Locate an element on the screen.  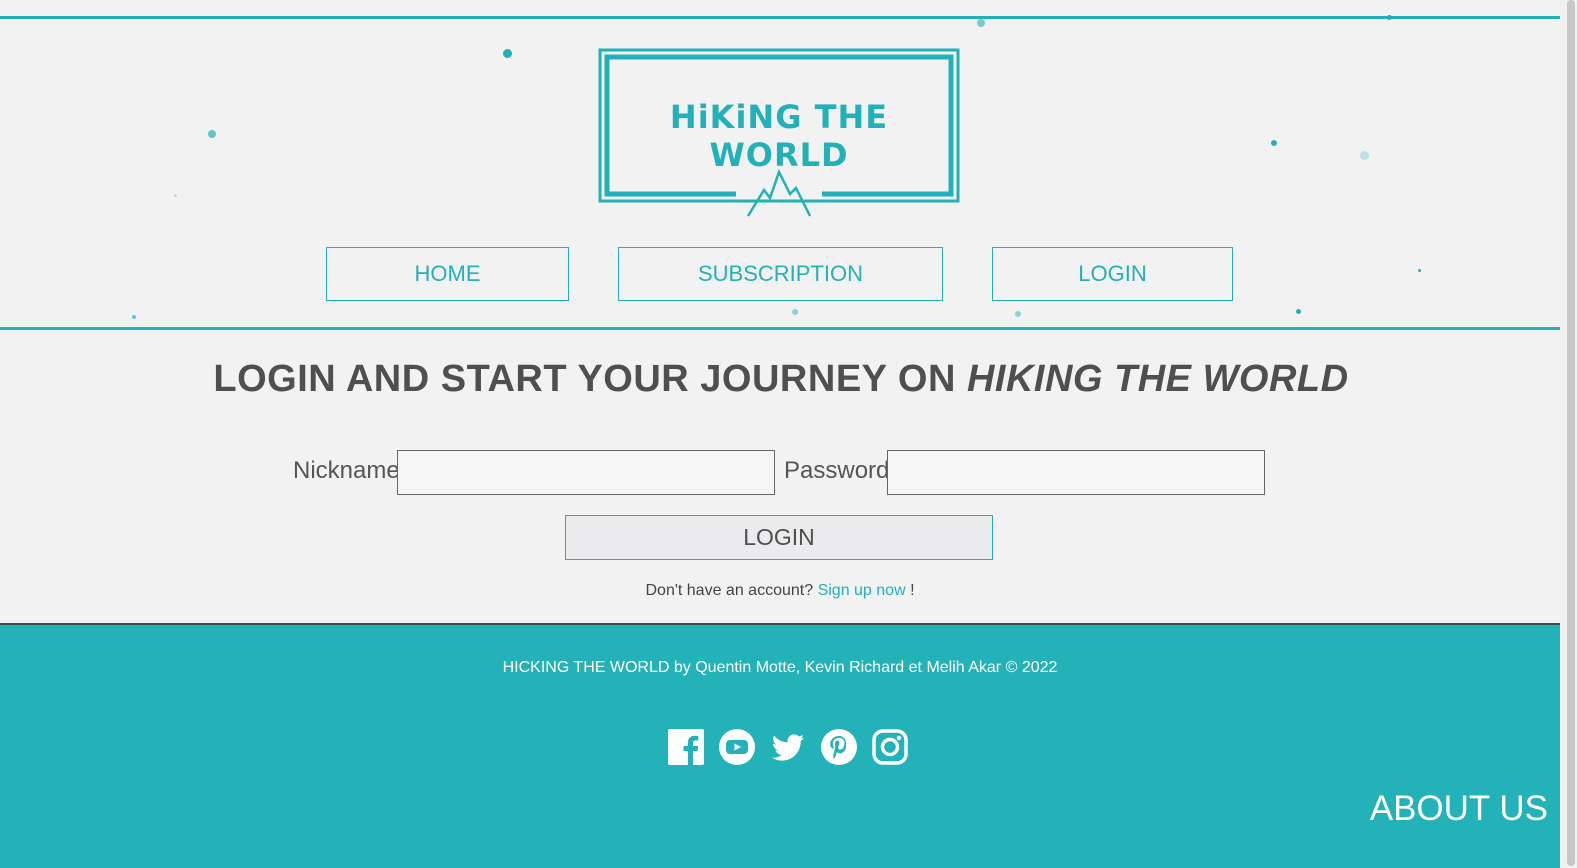
nav-login-button: LOGIN is located at coordinates (1112, 274).